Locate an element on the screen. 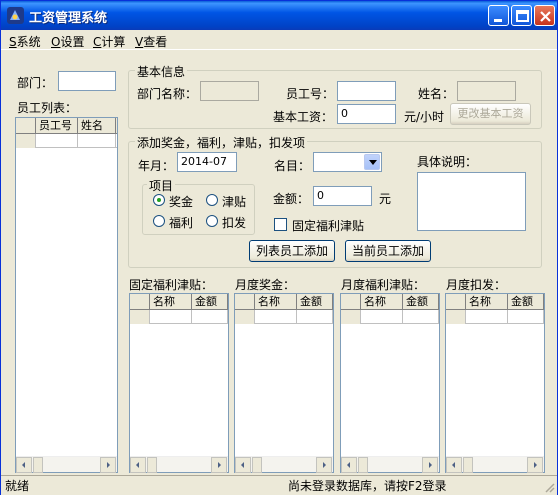  employee-list: 员工号 姓名 is located at coordinates (66, 295).